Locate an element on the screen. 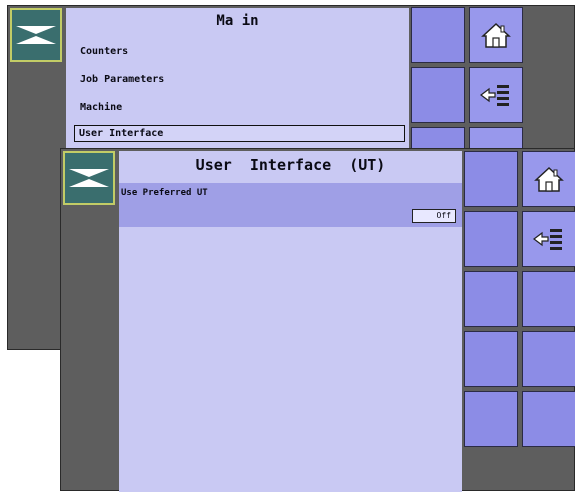 This screenshot has height=492, width=575. menu-item-machine: Machine is located at coordinates (101, 107).